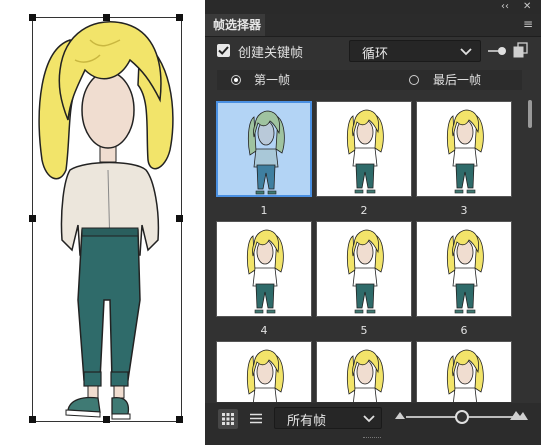 This screenshot has width=541, height=445. Describe the element at coordinates (457, 80) in the screenshot. I see `radio-last-frame-label: 最后一帧` at that location.